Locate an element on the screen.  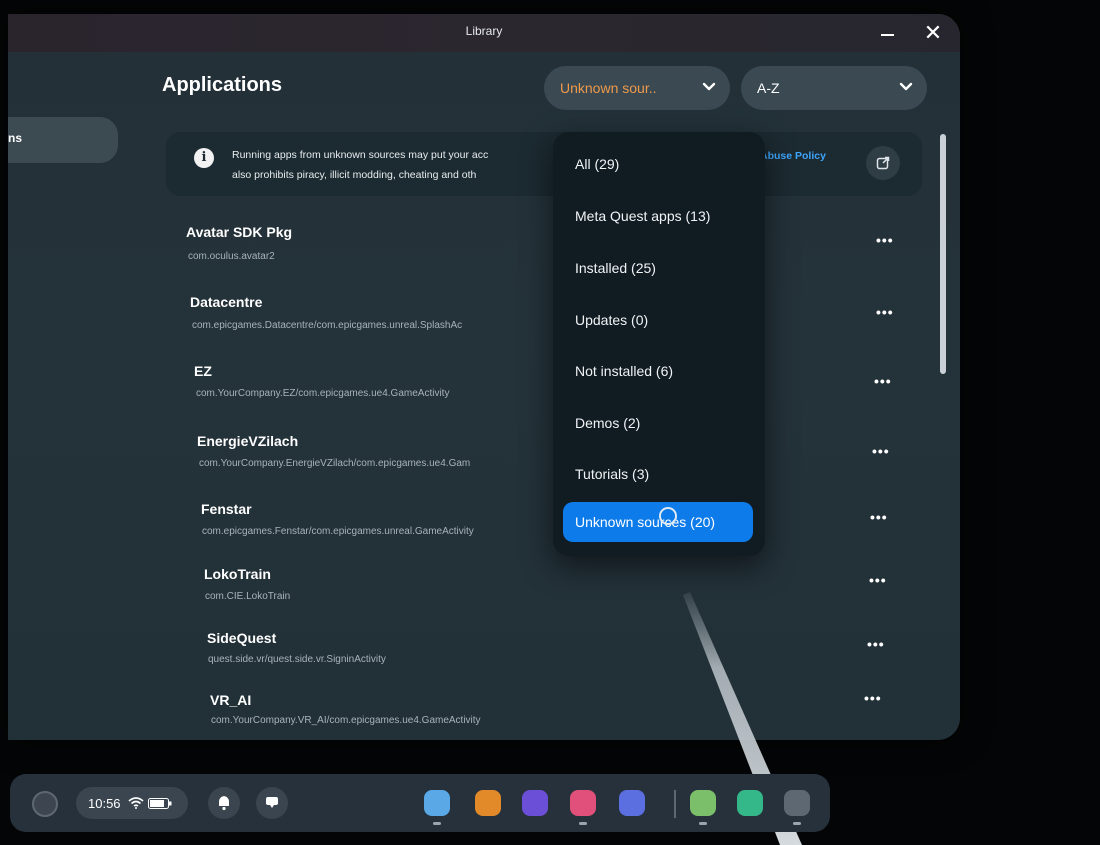
minimize-icon is located at coordinates (887, 35).